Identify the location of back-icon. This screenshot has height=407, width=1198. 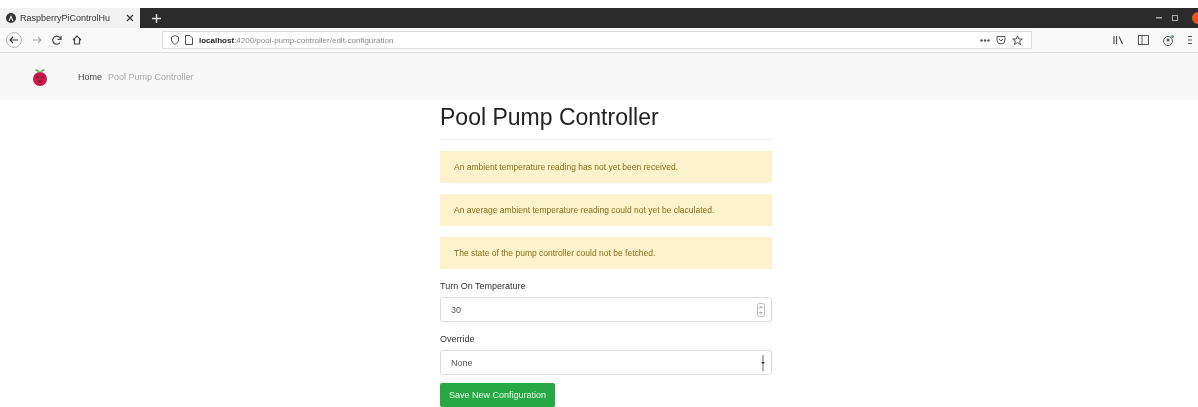
(14, 40).